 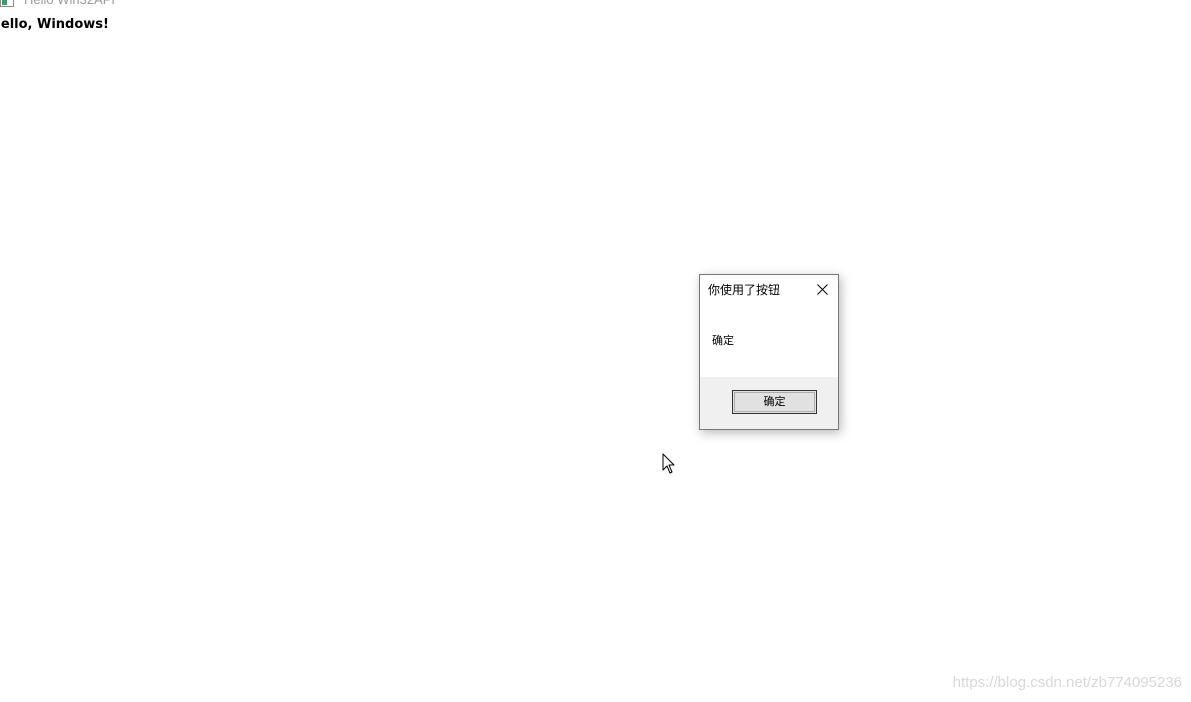 What do you see at coordinates (1067, 682) in the screenshot?
I see `watermark-text: https://blog.csdn.net/zb774095236` at bounding box center [1067, 682].